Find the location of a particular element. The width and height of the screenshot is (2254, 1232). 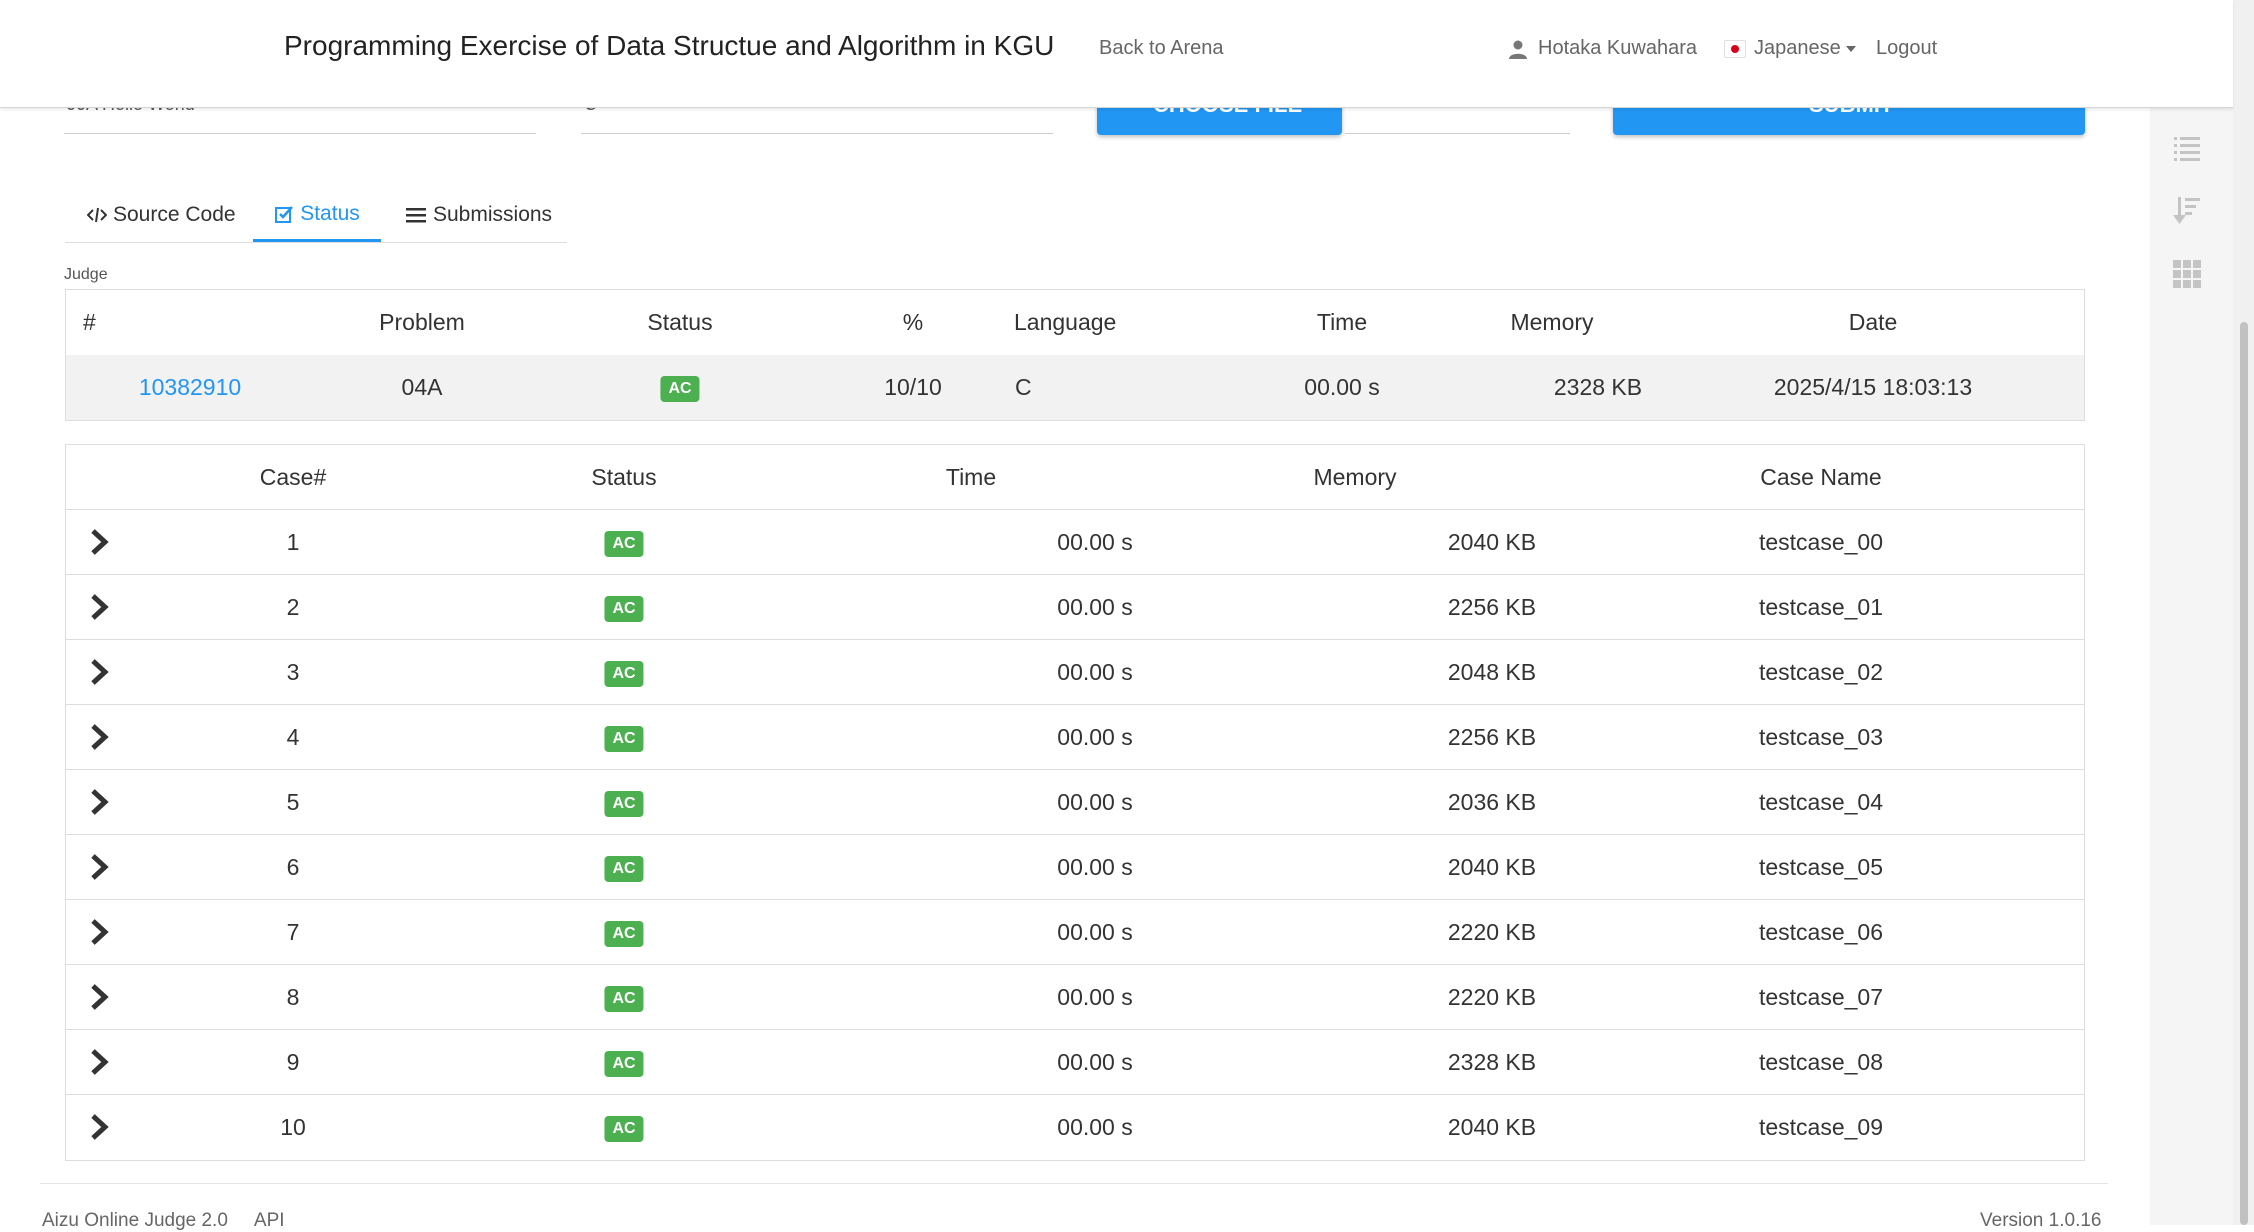

result-tabs: Source Code Status Submissions is located at coordinates (316, 215).